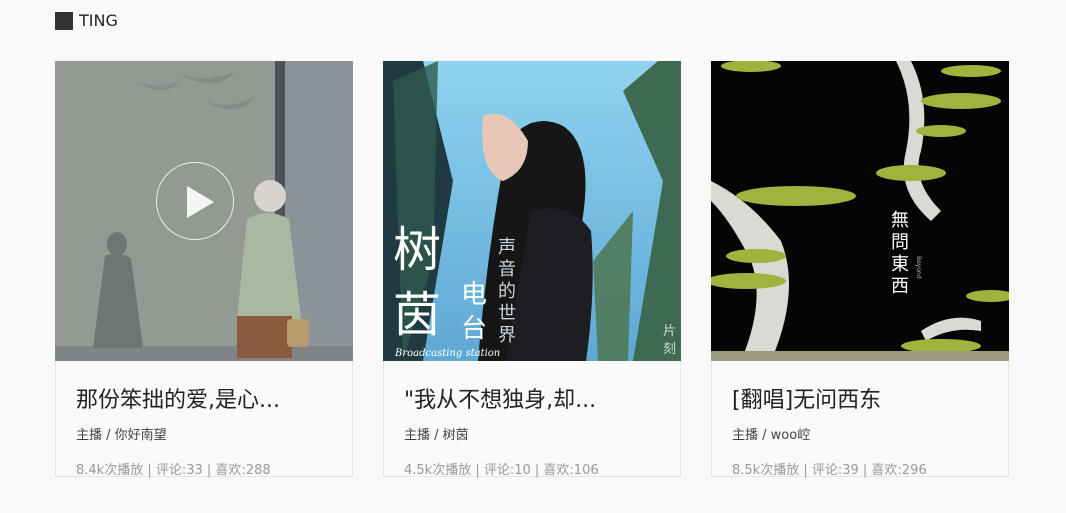 The height and width of the screenshot is (513, 1066). What do you see at coordinates (417, 250) in the screenshot?
I see `cover-text-big-1: 树` at bounding box center [417, 250].